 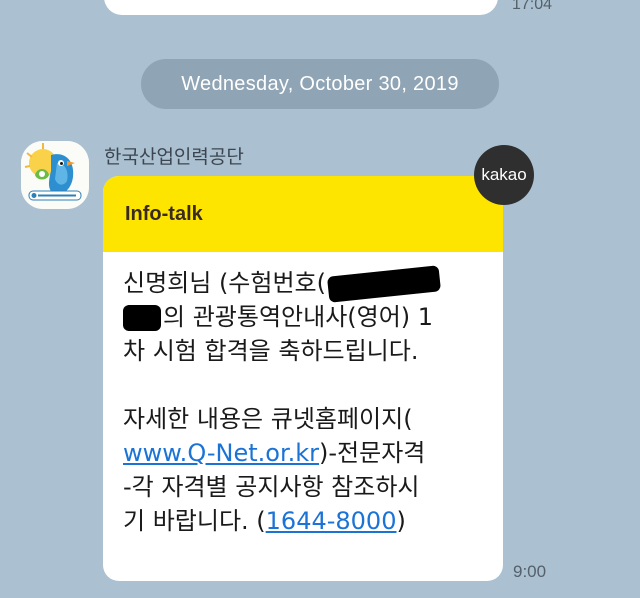 I want to click on message-line: 의 관광통역안내사(영어) 1, so click(x=303, y=317).